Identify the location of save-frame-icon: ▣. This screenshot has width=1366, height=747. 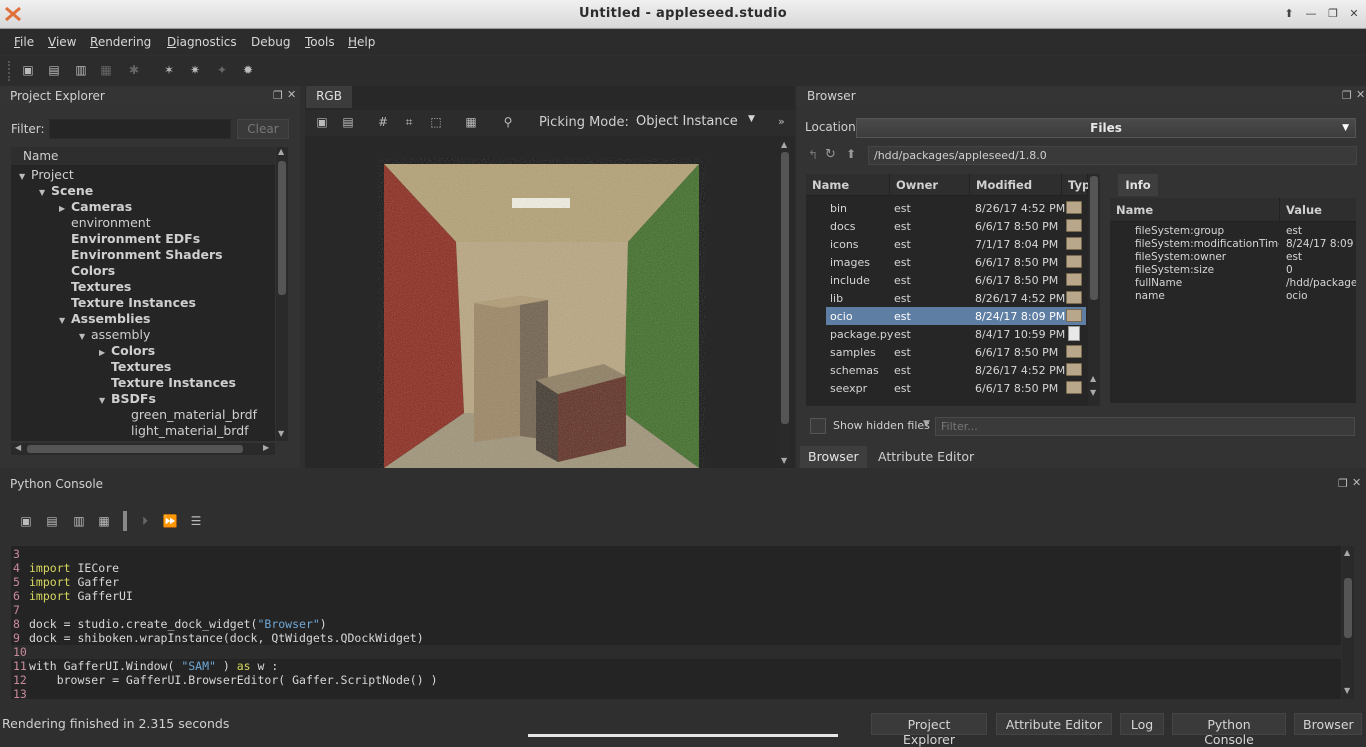
(322, 122).